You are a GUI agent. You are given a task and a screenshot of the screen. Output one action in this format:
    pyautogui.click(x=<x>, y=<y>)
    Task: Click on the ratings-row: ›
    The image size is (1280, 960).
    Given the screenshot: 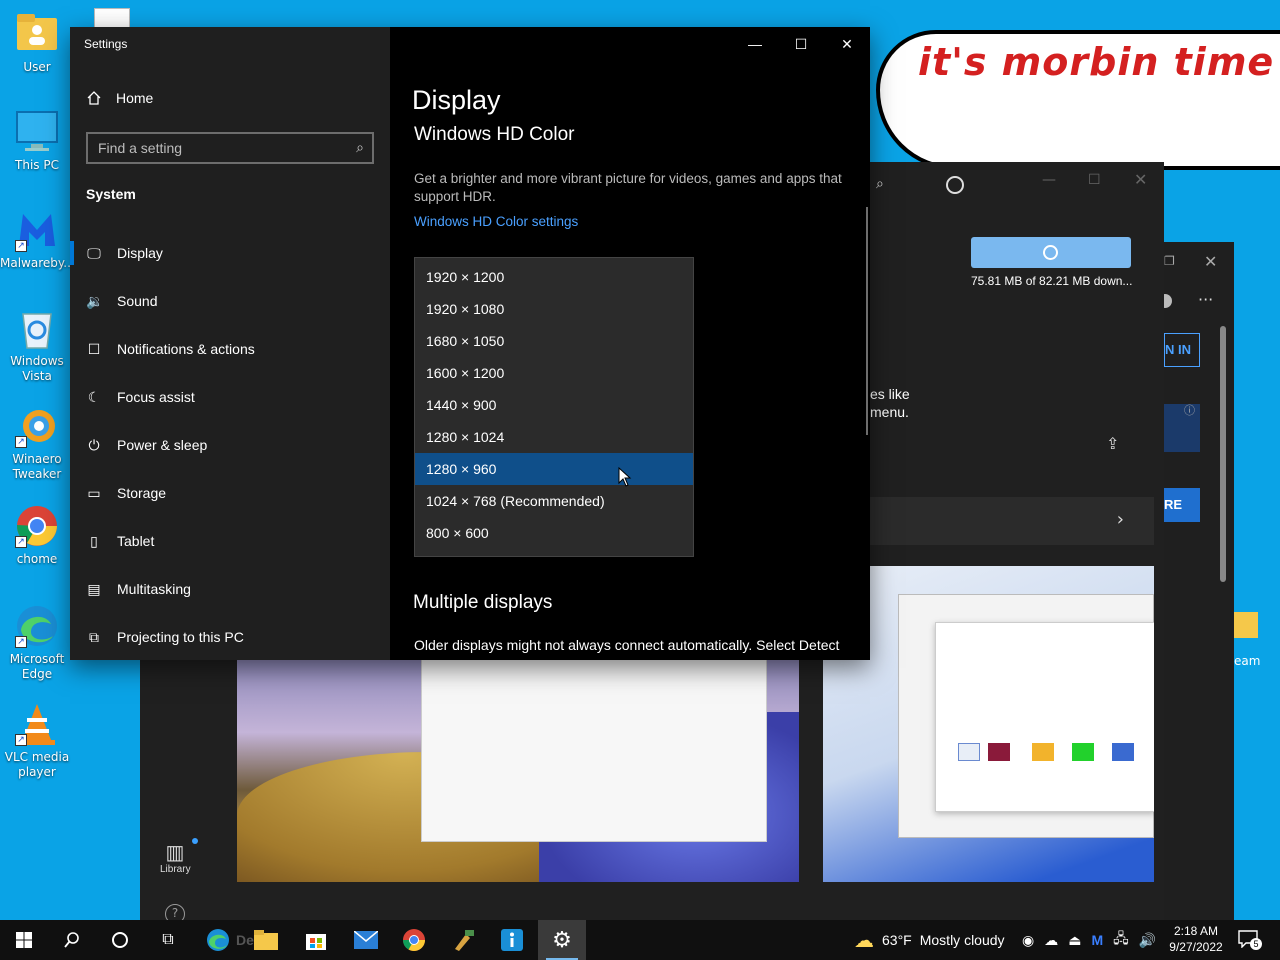 What is the action you would take?
    pyautogui.click(x=1012, y=521)
    